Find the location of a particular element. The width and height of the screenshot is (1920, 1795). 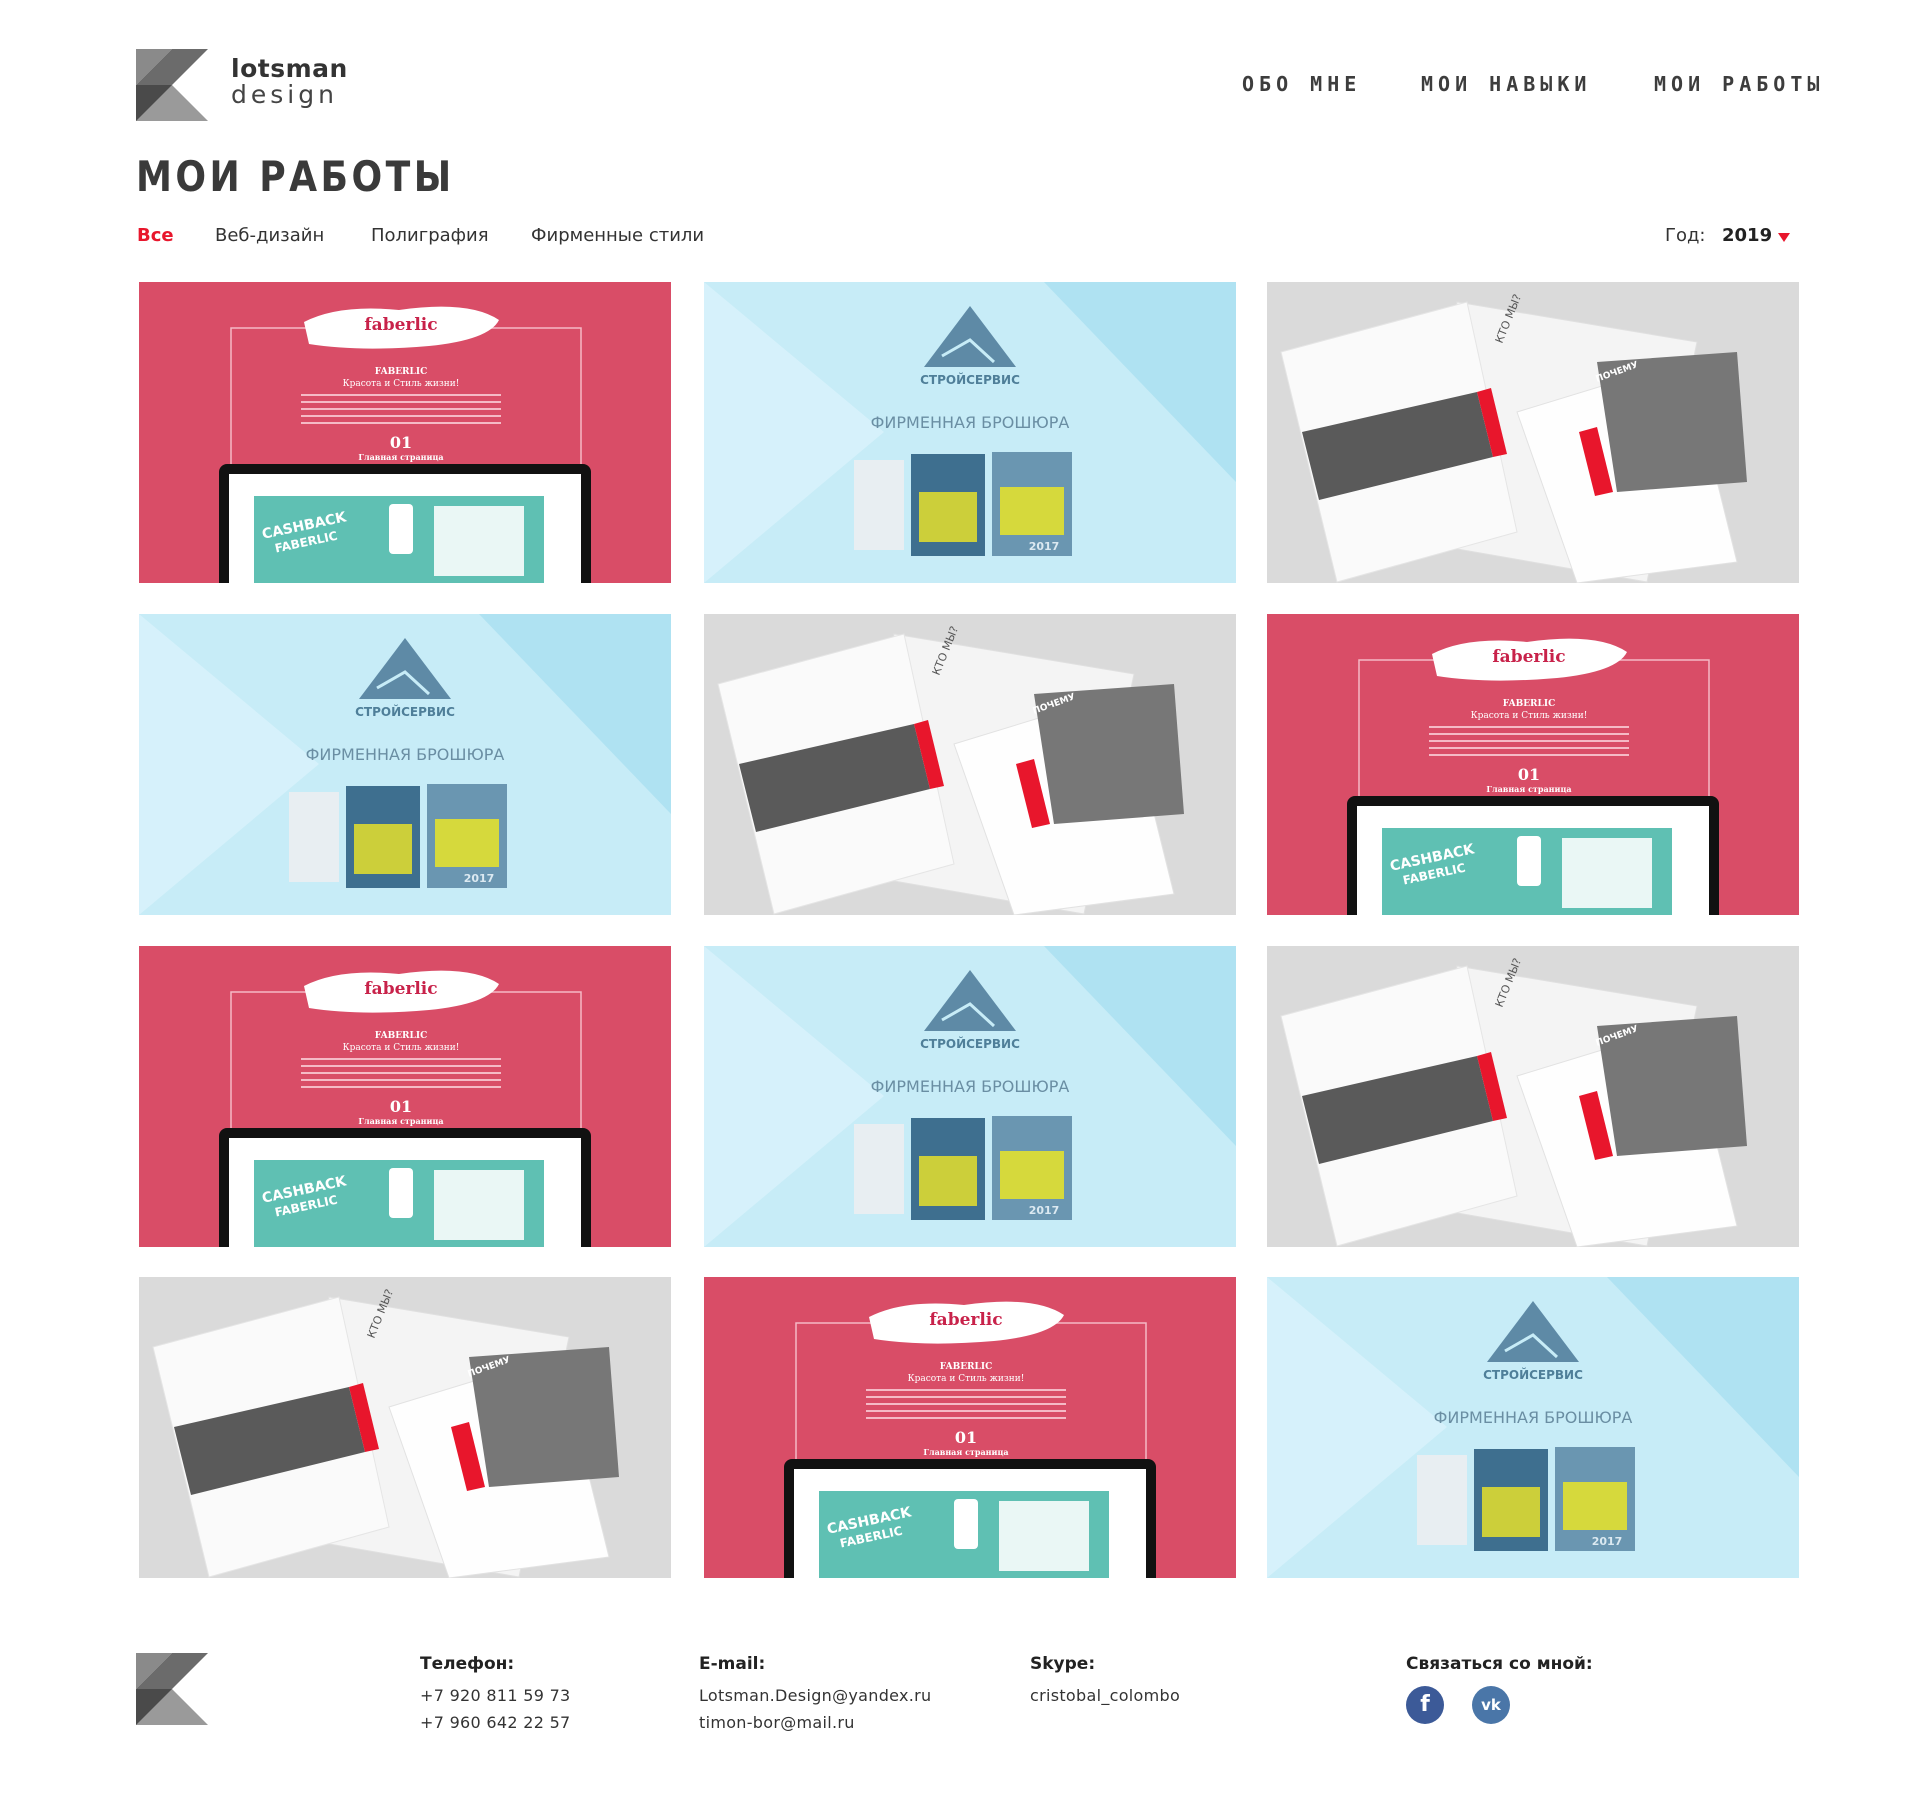

filter-web-design: Веб-дизайн is located at coordinates (269, 235).